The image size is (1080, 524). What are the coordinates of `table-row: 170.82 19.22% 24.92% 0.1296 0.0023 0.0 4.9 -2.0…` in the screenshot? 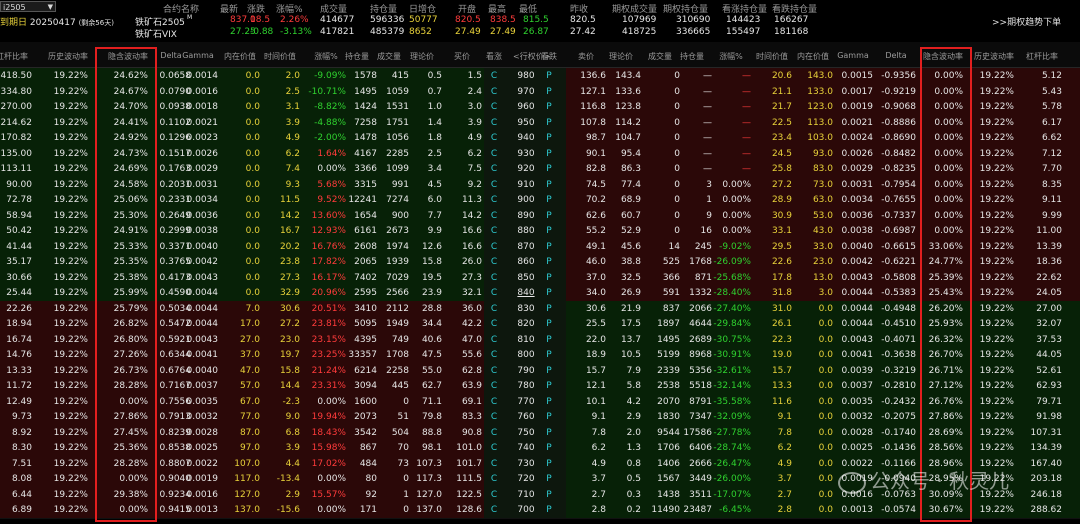 It's located at (540, 138).